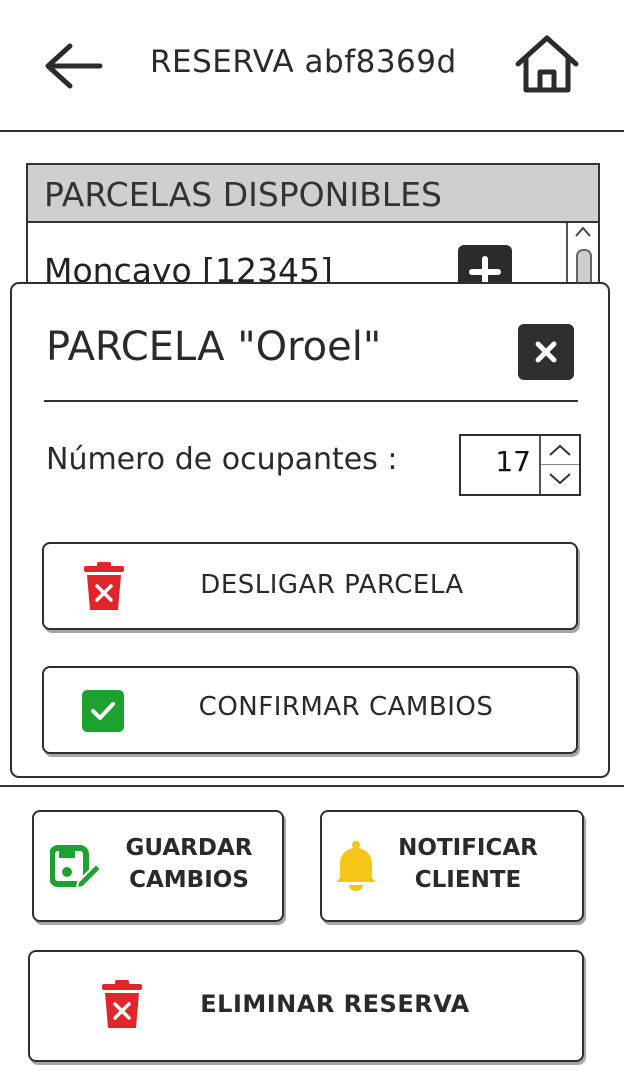 The image size is (624, 1084). What do you see at coordinates (468, 864) in the screenshot?
I see `notify-client-label: NOTIFICAR CLIENTE` at bounding box center [468, 864].